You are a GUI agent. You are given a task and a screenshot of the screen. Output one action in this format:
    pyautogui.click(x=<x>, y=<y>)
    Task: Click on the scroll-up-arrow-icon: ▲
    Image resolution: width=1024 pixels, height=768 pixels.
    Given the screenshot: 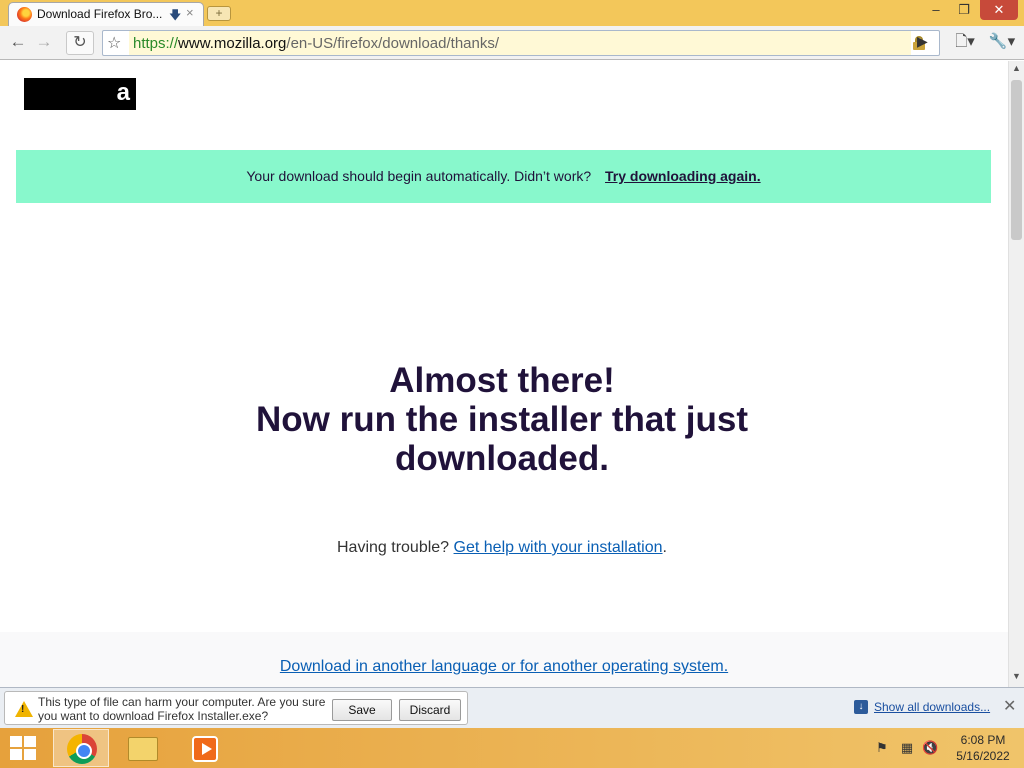 What is the action you would take?
    pyautogui.click(x=1016, y=68)
    